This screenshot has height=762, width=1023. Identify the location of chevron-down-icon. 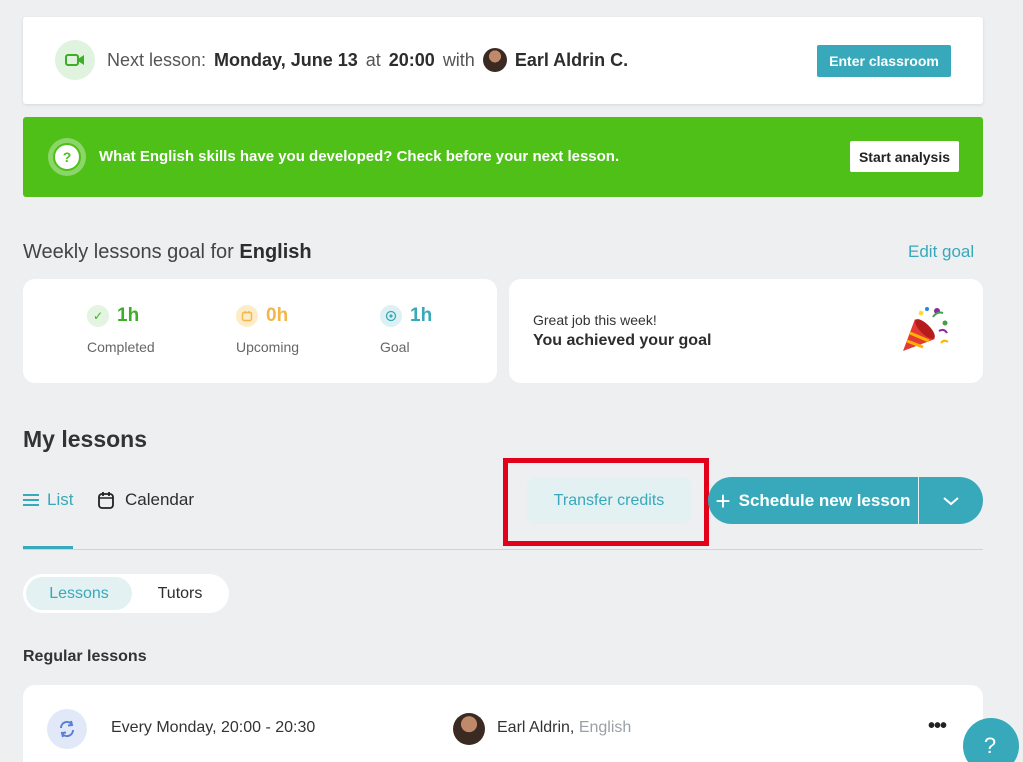
(951, 500).